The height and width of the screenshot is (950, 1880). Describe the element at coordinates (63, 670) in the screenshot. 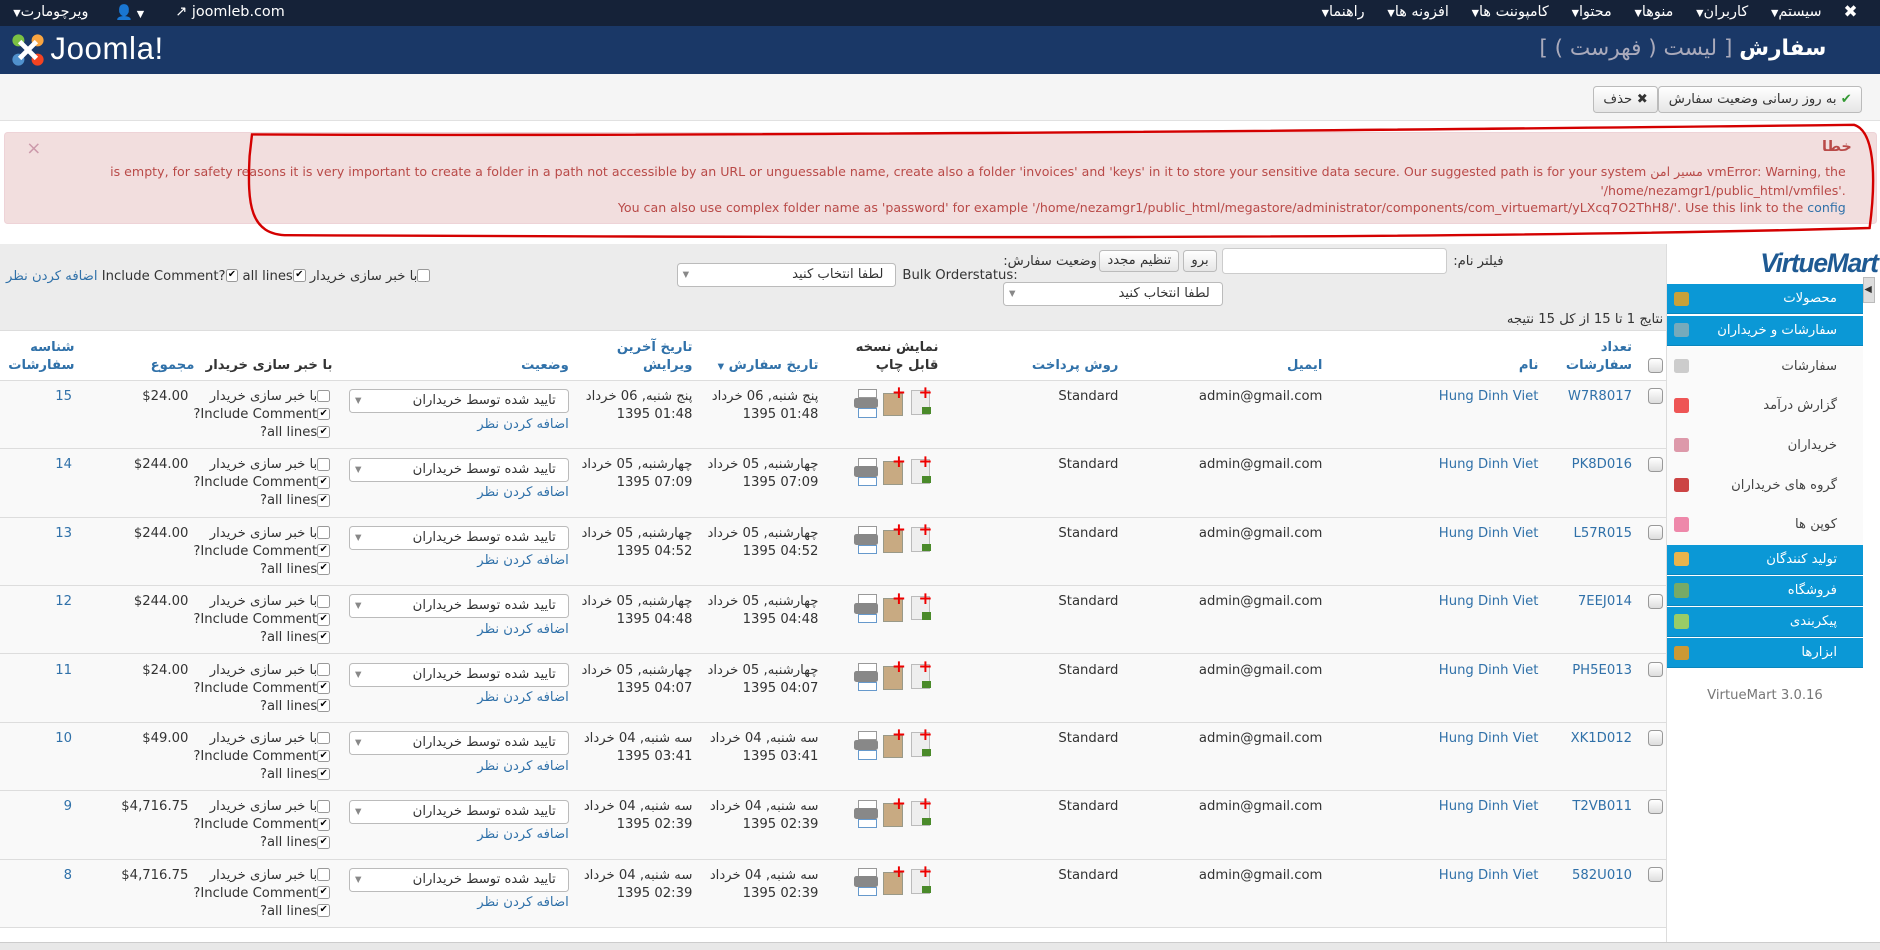

I see `order-id-link: 11` at that location.